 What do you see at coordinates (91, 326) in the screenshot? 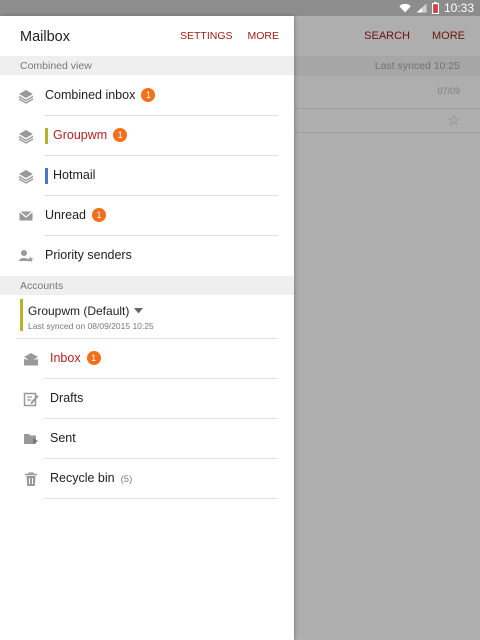
I see `account-last-synced: Last synced on 08/09/2015 10:25` at bounding box center [91, 326].